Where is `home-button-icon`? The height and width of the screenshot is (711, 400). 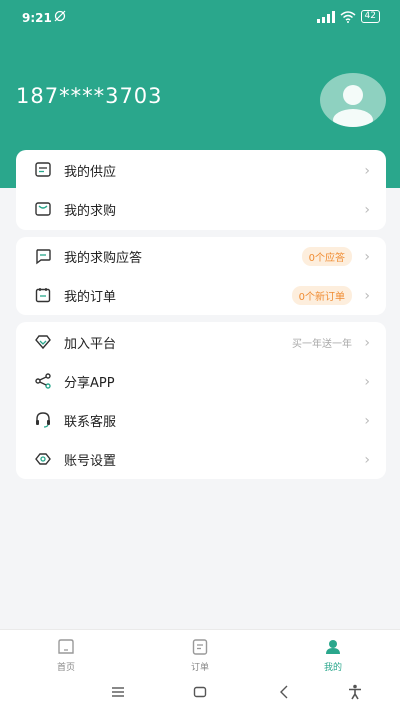 home-button-icon is located at coordinates (200, 692).